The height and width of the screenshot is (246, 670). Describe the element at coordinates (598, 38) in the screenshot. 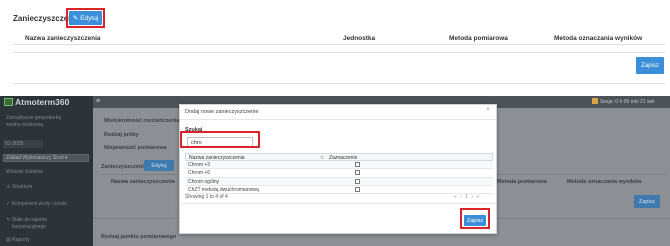

I see `col-method-results: Metoda oznaczania wyników` at that location.